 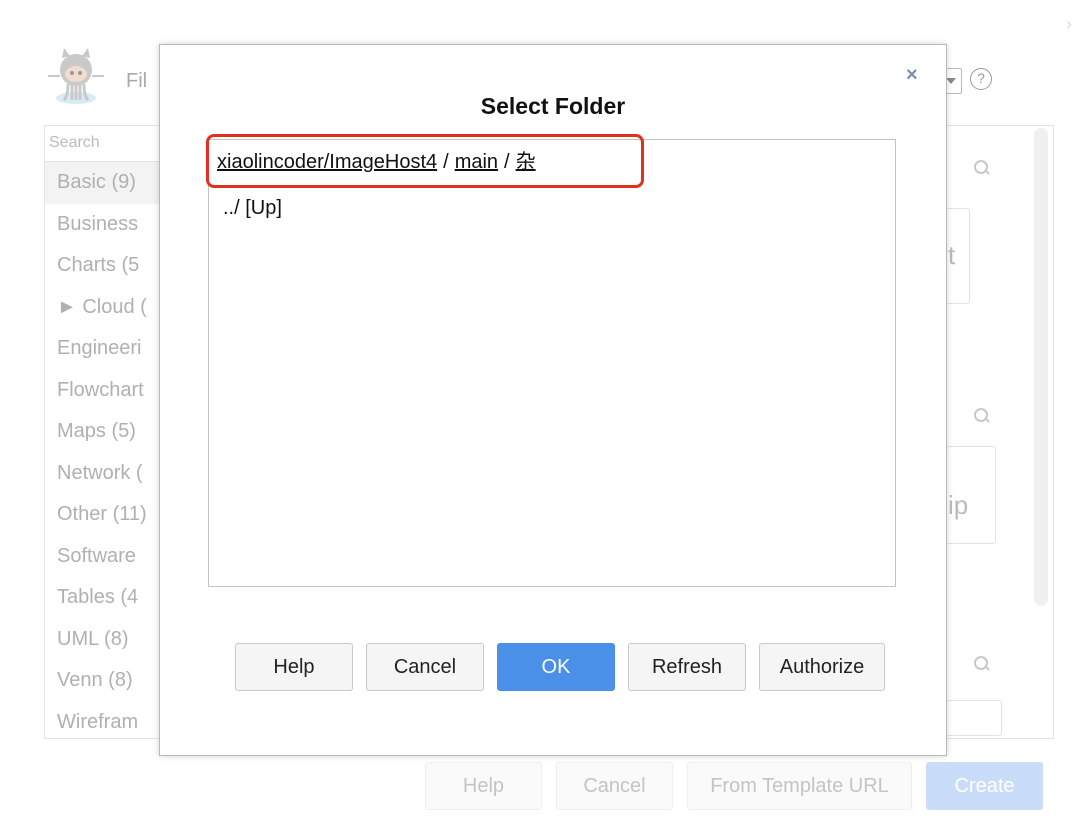 I want to click on help-icon: ?, so click(x=981, y=79).